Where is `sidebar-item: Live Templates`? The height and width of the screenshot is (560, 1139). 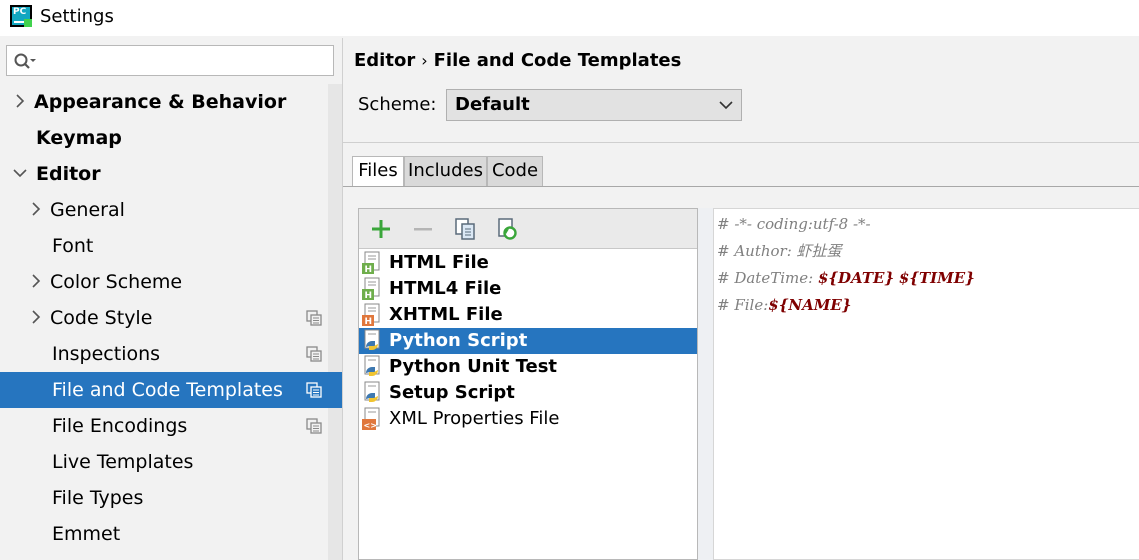
sidebar-item: Live Templates is located at coordinates (164, 462).